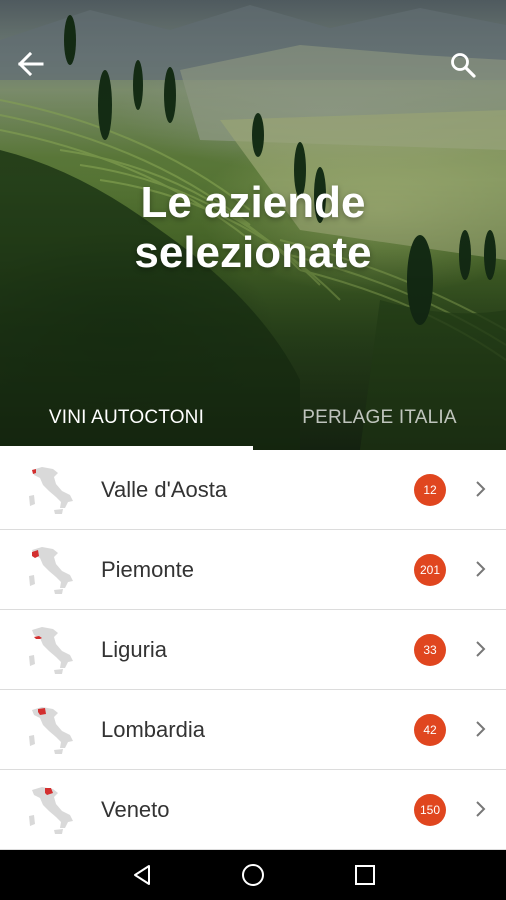 This screenshot has height=900, width=506. I want to click on region-name: Liguria, so click(134, 649).